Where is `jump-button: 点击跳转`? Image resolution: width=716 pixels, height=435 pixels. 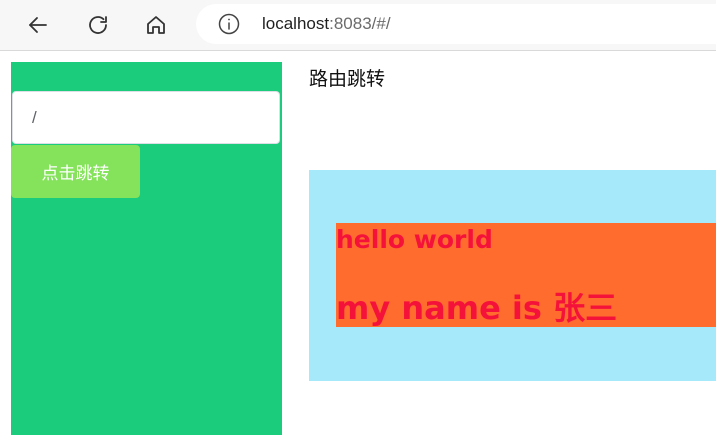
jump-button: 点击跳转 is located at coordinates (75, 171).